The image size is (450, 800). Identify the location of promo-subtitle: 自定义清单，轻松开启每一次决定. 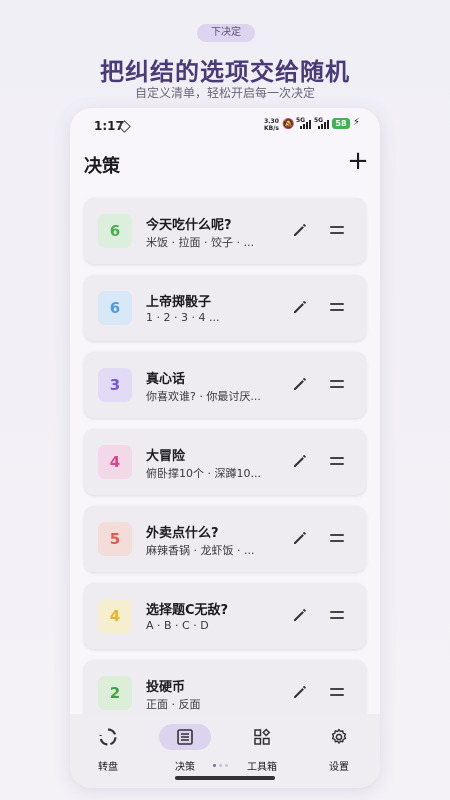
(224, 93).